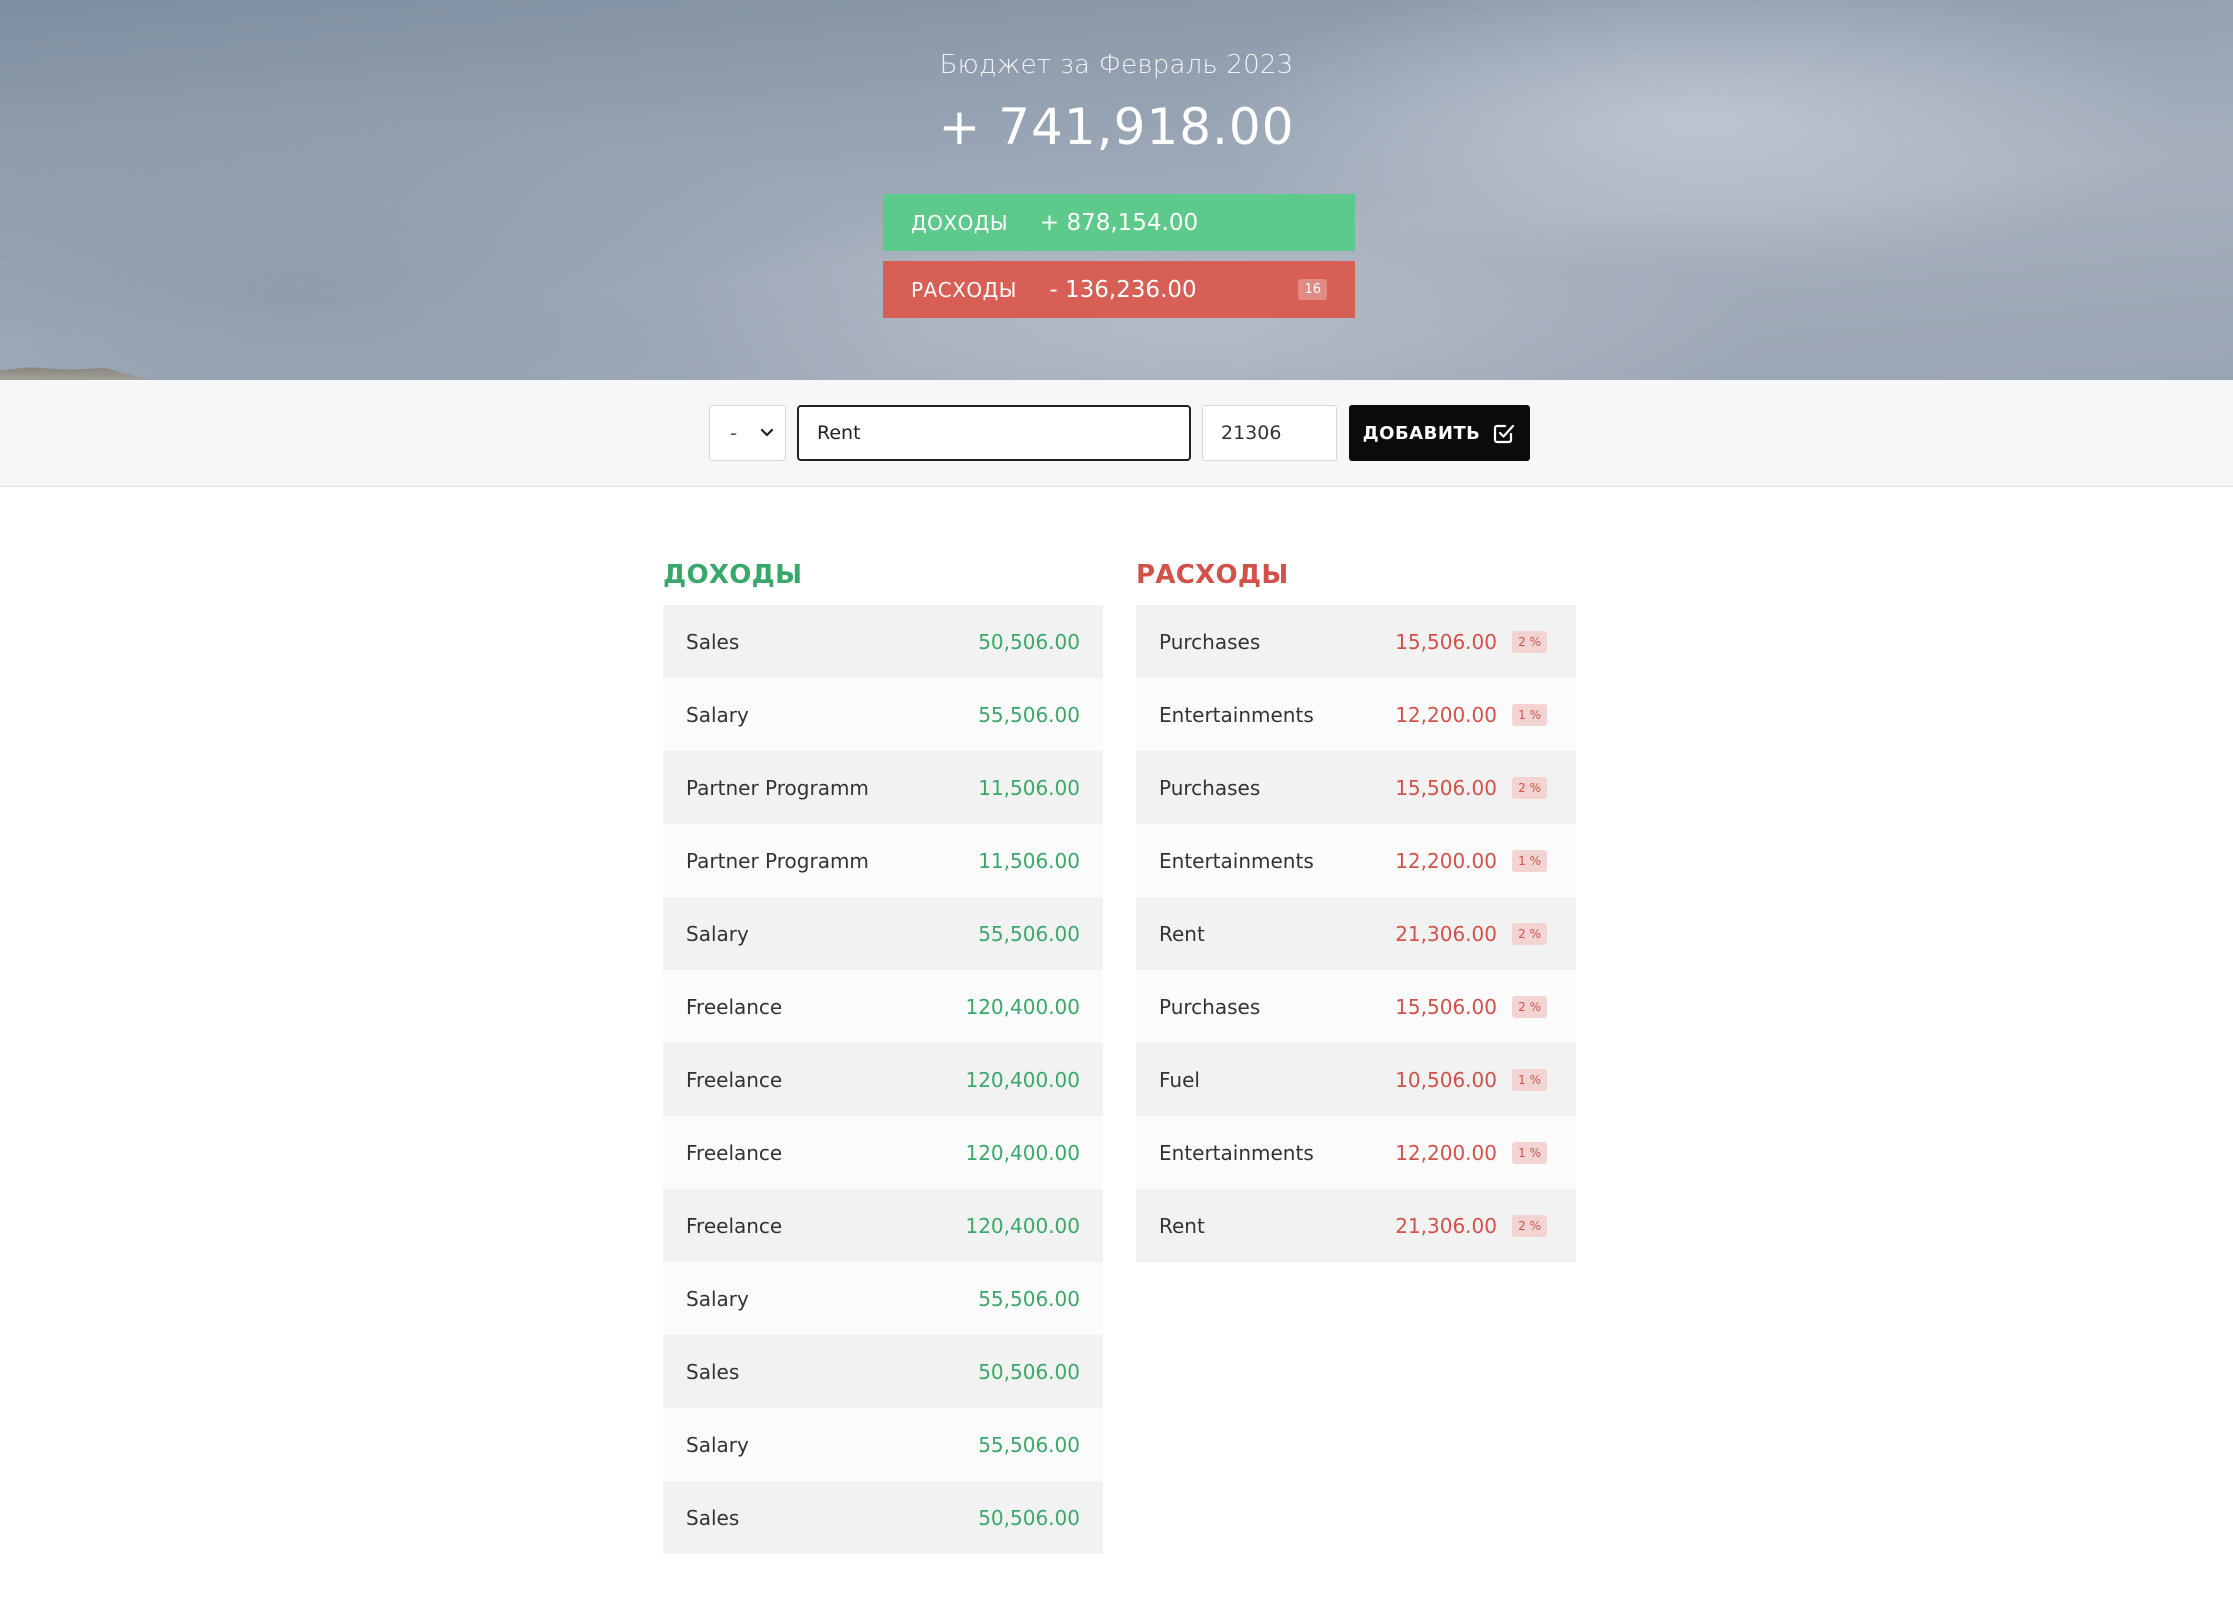 This screenshot has width=2233, height=1608. What do you see at coordinates (1116, 127) in the screenshot?
I see `budget-total: + 741,918.00` at bounding box center [1116, 127].